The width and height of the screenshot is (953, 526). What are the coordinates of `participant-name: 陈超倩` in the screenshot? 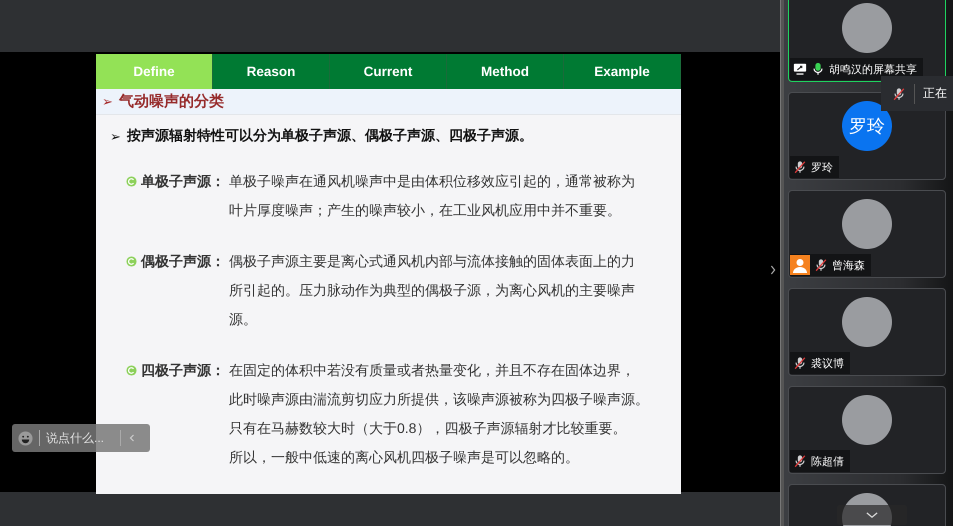 It's located at (827, 461).